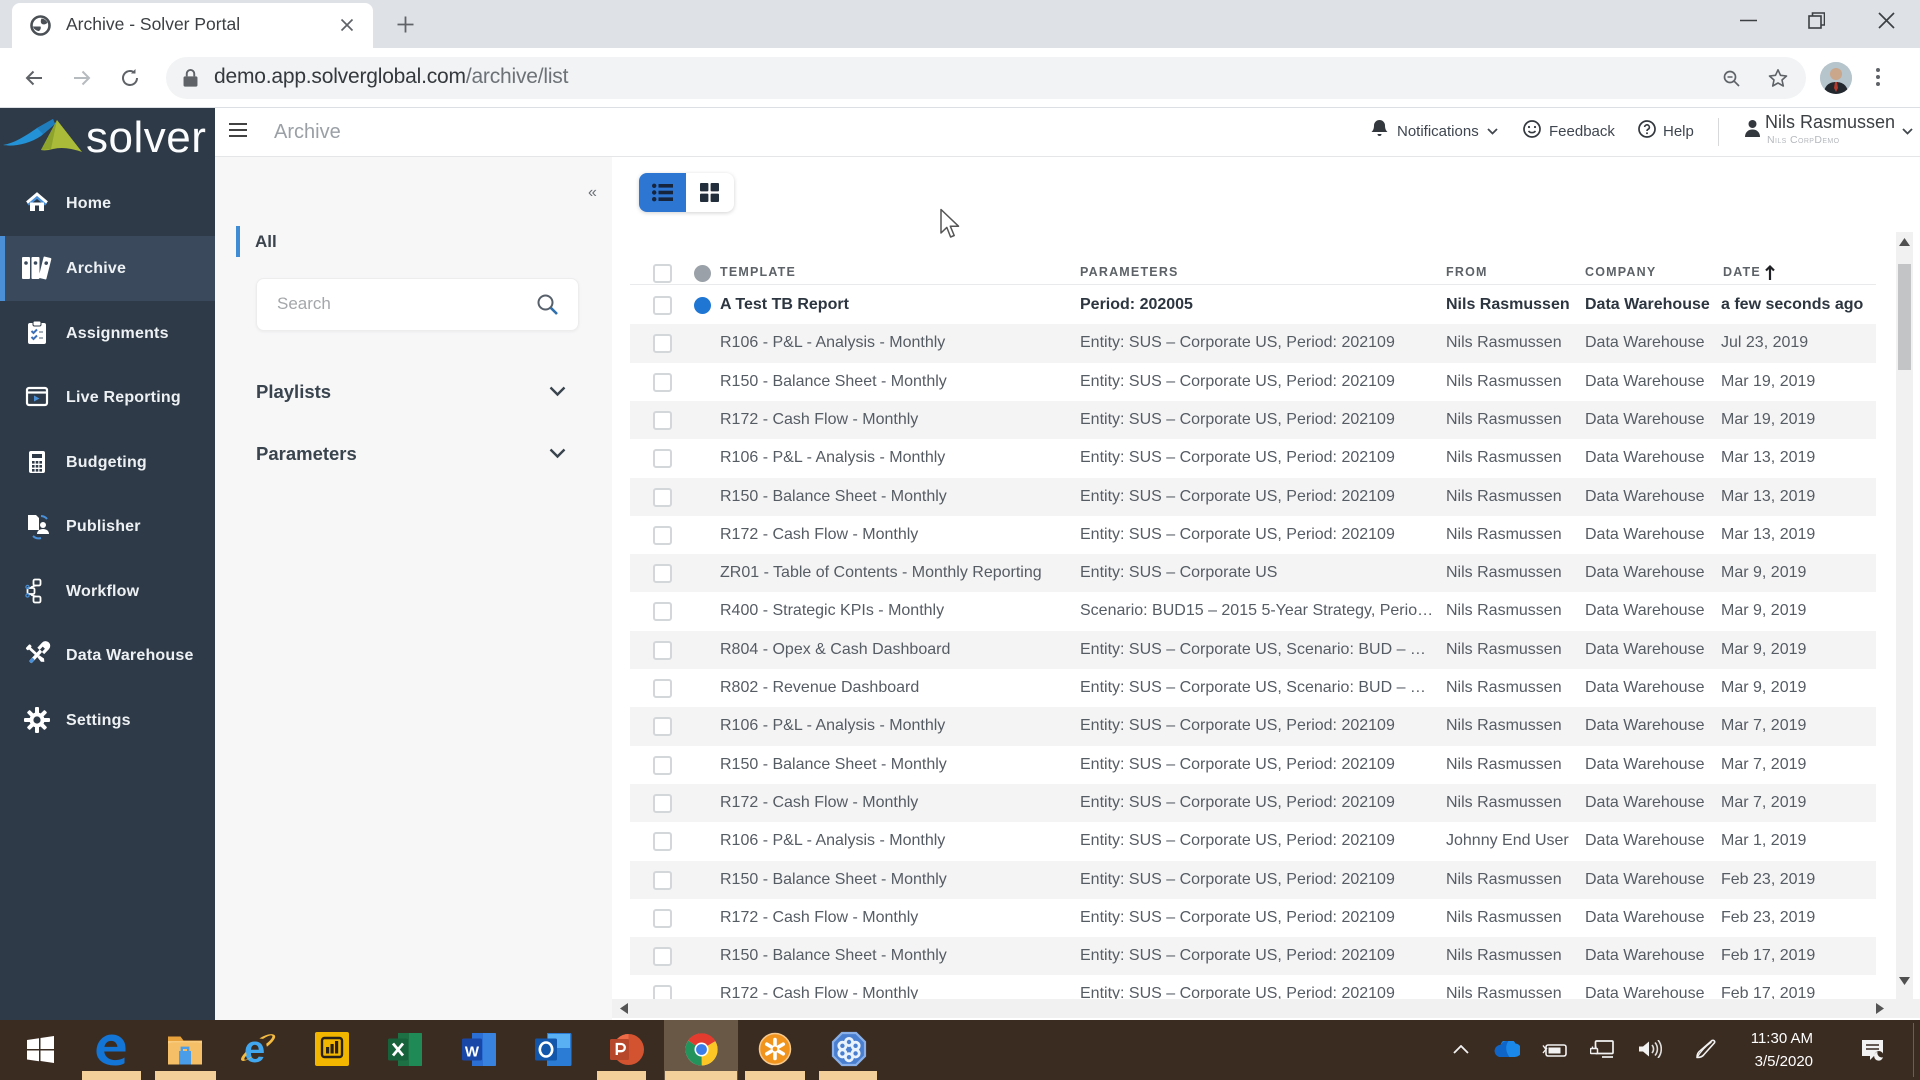 This screenshot has width=1920, height=1080. I want to click on svg-text: W, so click(471, 1051).